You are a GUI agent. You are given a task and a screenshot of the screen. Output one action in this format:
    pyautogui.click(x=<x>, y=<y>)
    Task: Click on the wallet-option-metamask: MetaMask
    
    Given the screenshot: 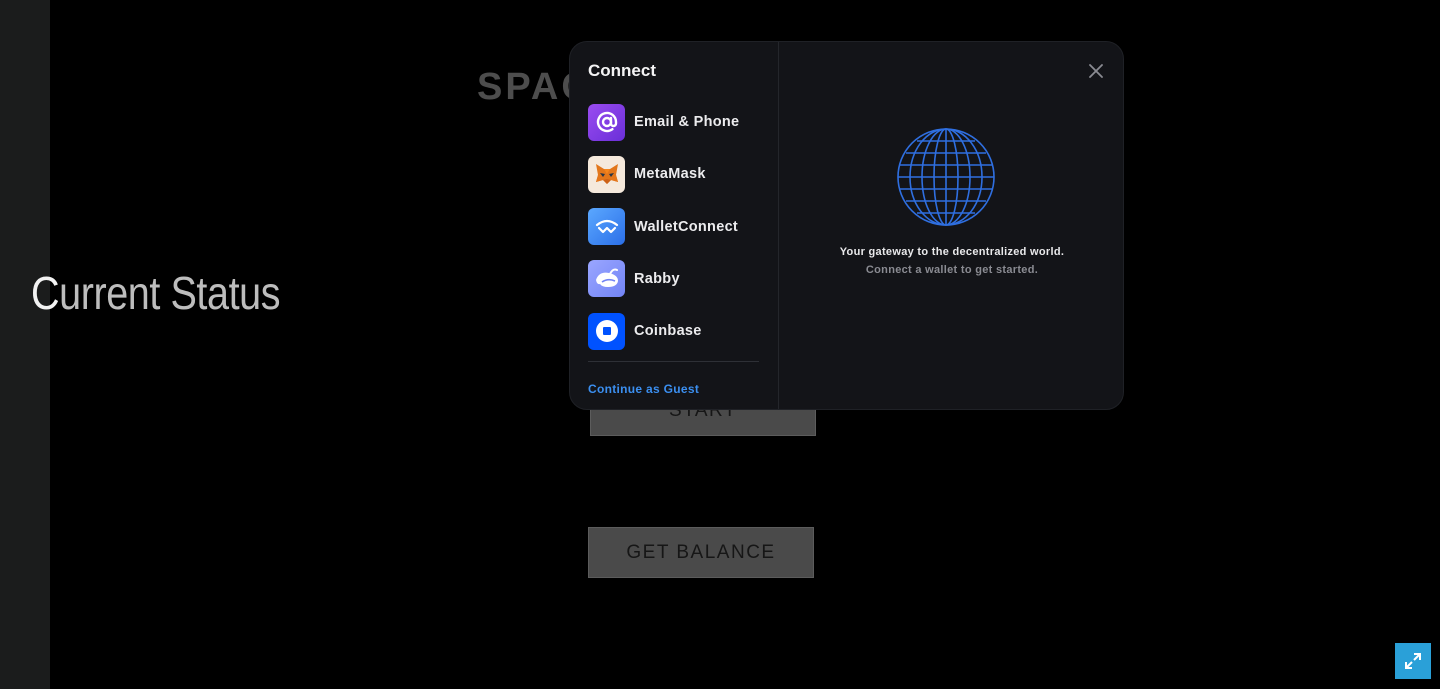 What is the action you would take?
    pyautogui.click(x=674, y=174)
    